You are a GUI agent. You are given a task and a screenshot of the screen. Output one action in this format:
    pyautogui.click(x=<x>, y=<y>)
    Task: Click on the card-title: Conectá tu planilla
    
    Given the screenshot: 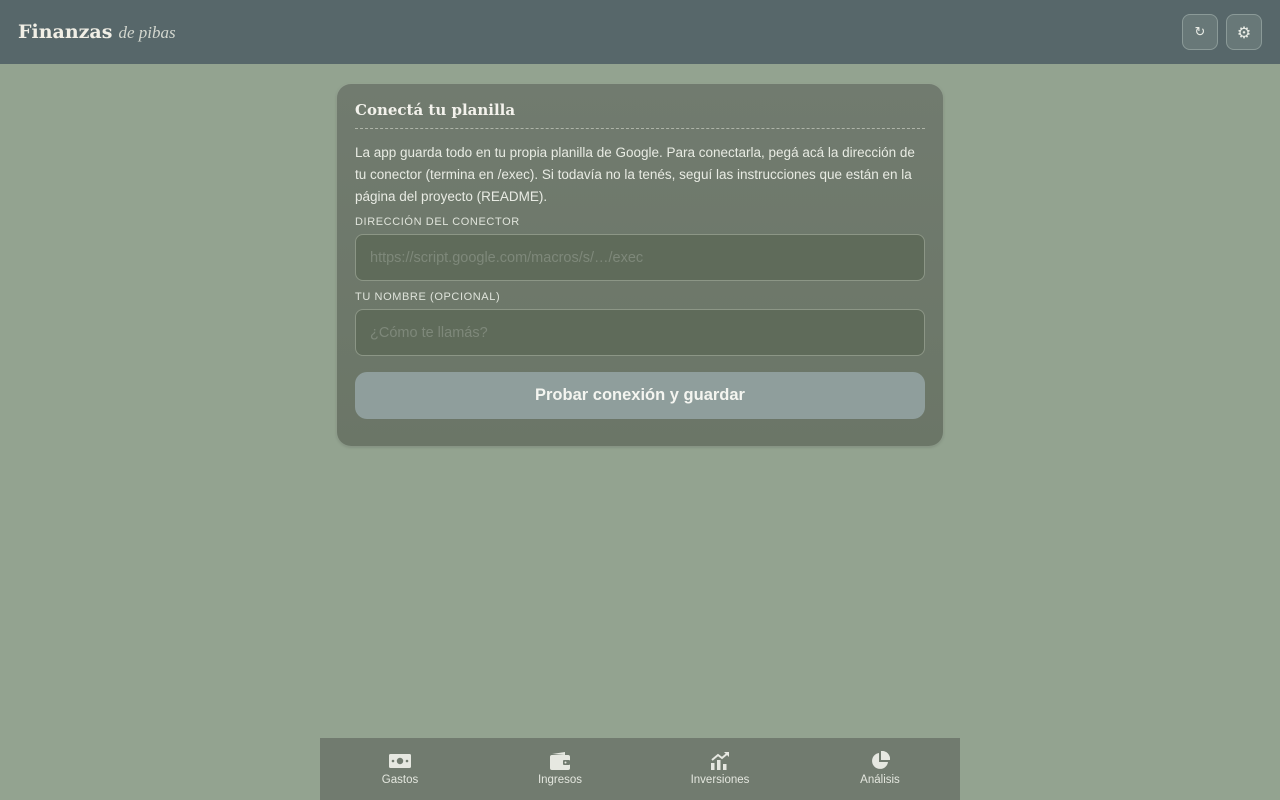 What is the action you would take?
    pyautogui.click(x=640, y=115)
    